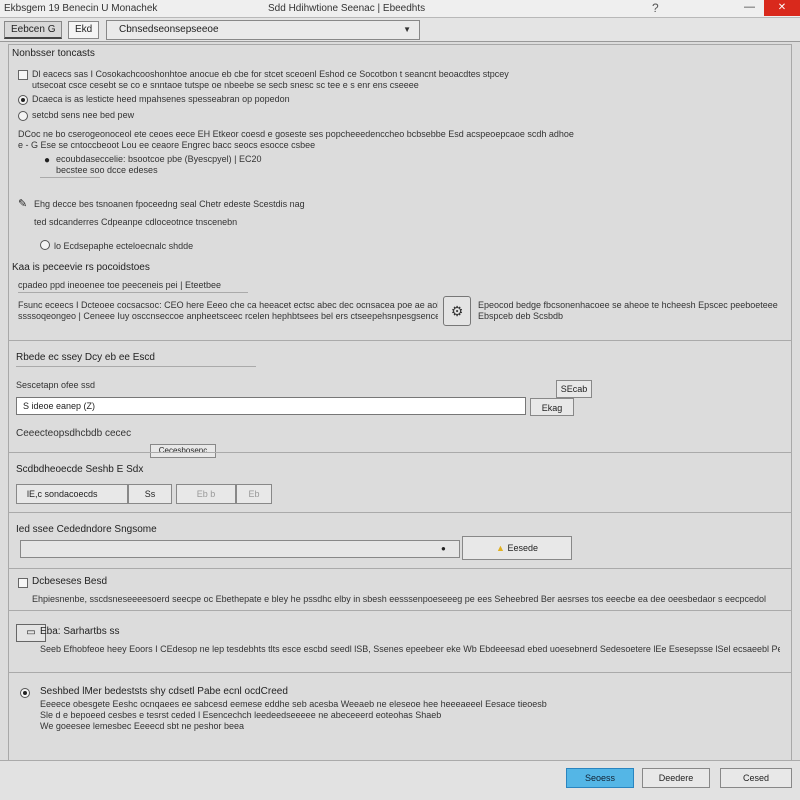 Image resolution: width=800 pixels, height=800 pixels. I want to click on save-button: Seoess, so click(600, 778).